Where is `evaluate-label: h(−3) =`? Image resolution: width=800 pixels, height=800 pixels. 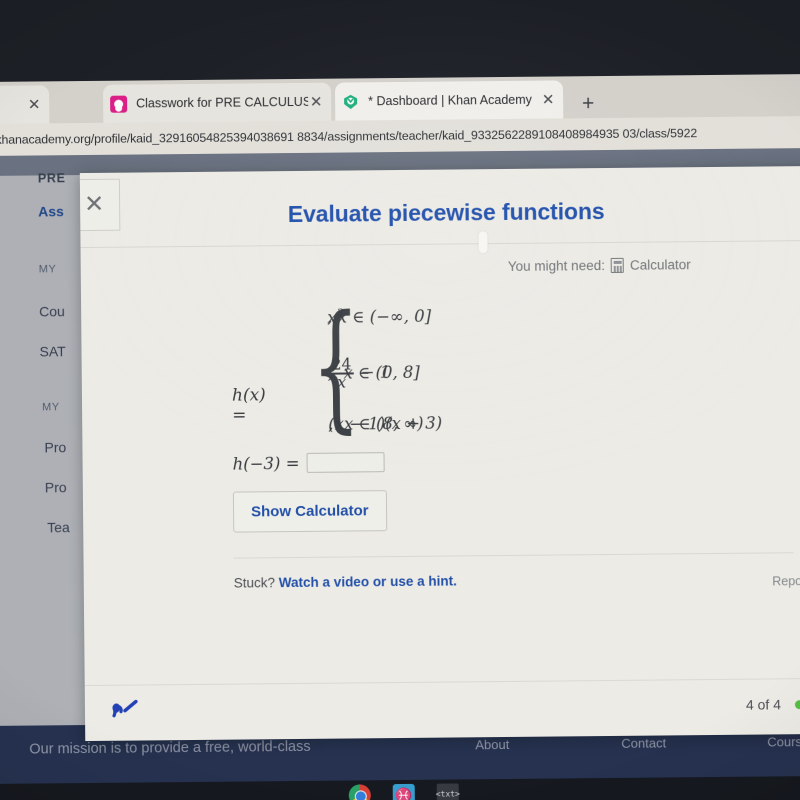 evaluate-label: h(−3) = is located at coordinates (266, 463).